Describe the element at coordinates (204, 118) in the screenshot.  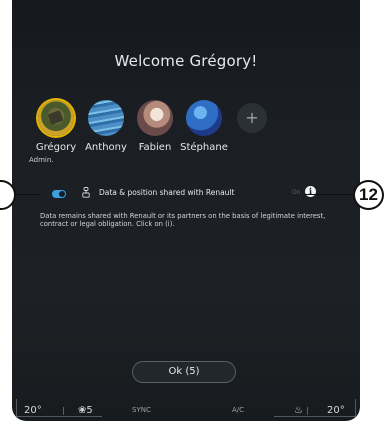
I see `avatar-stephane` at that location.